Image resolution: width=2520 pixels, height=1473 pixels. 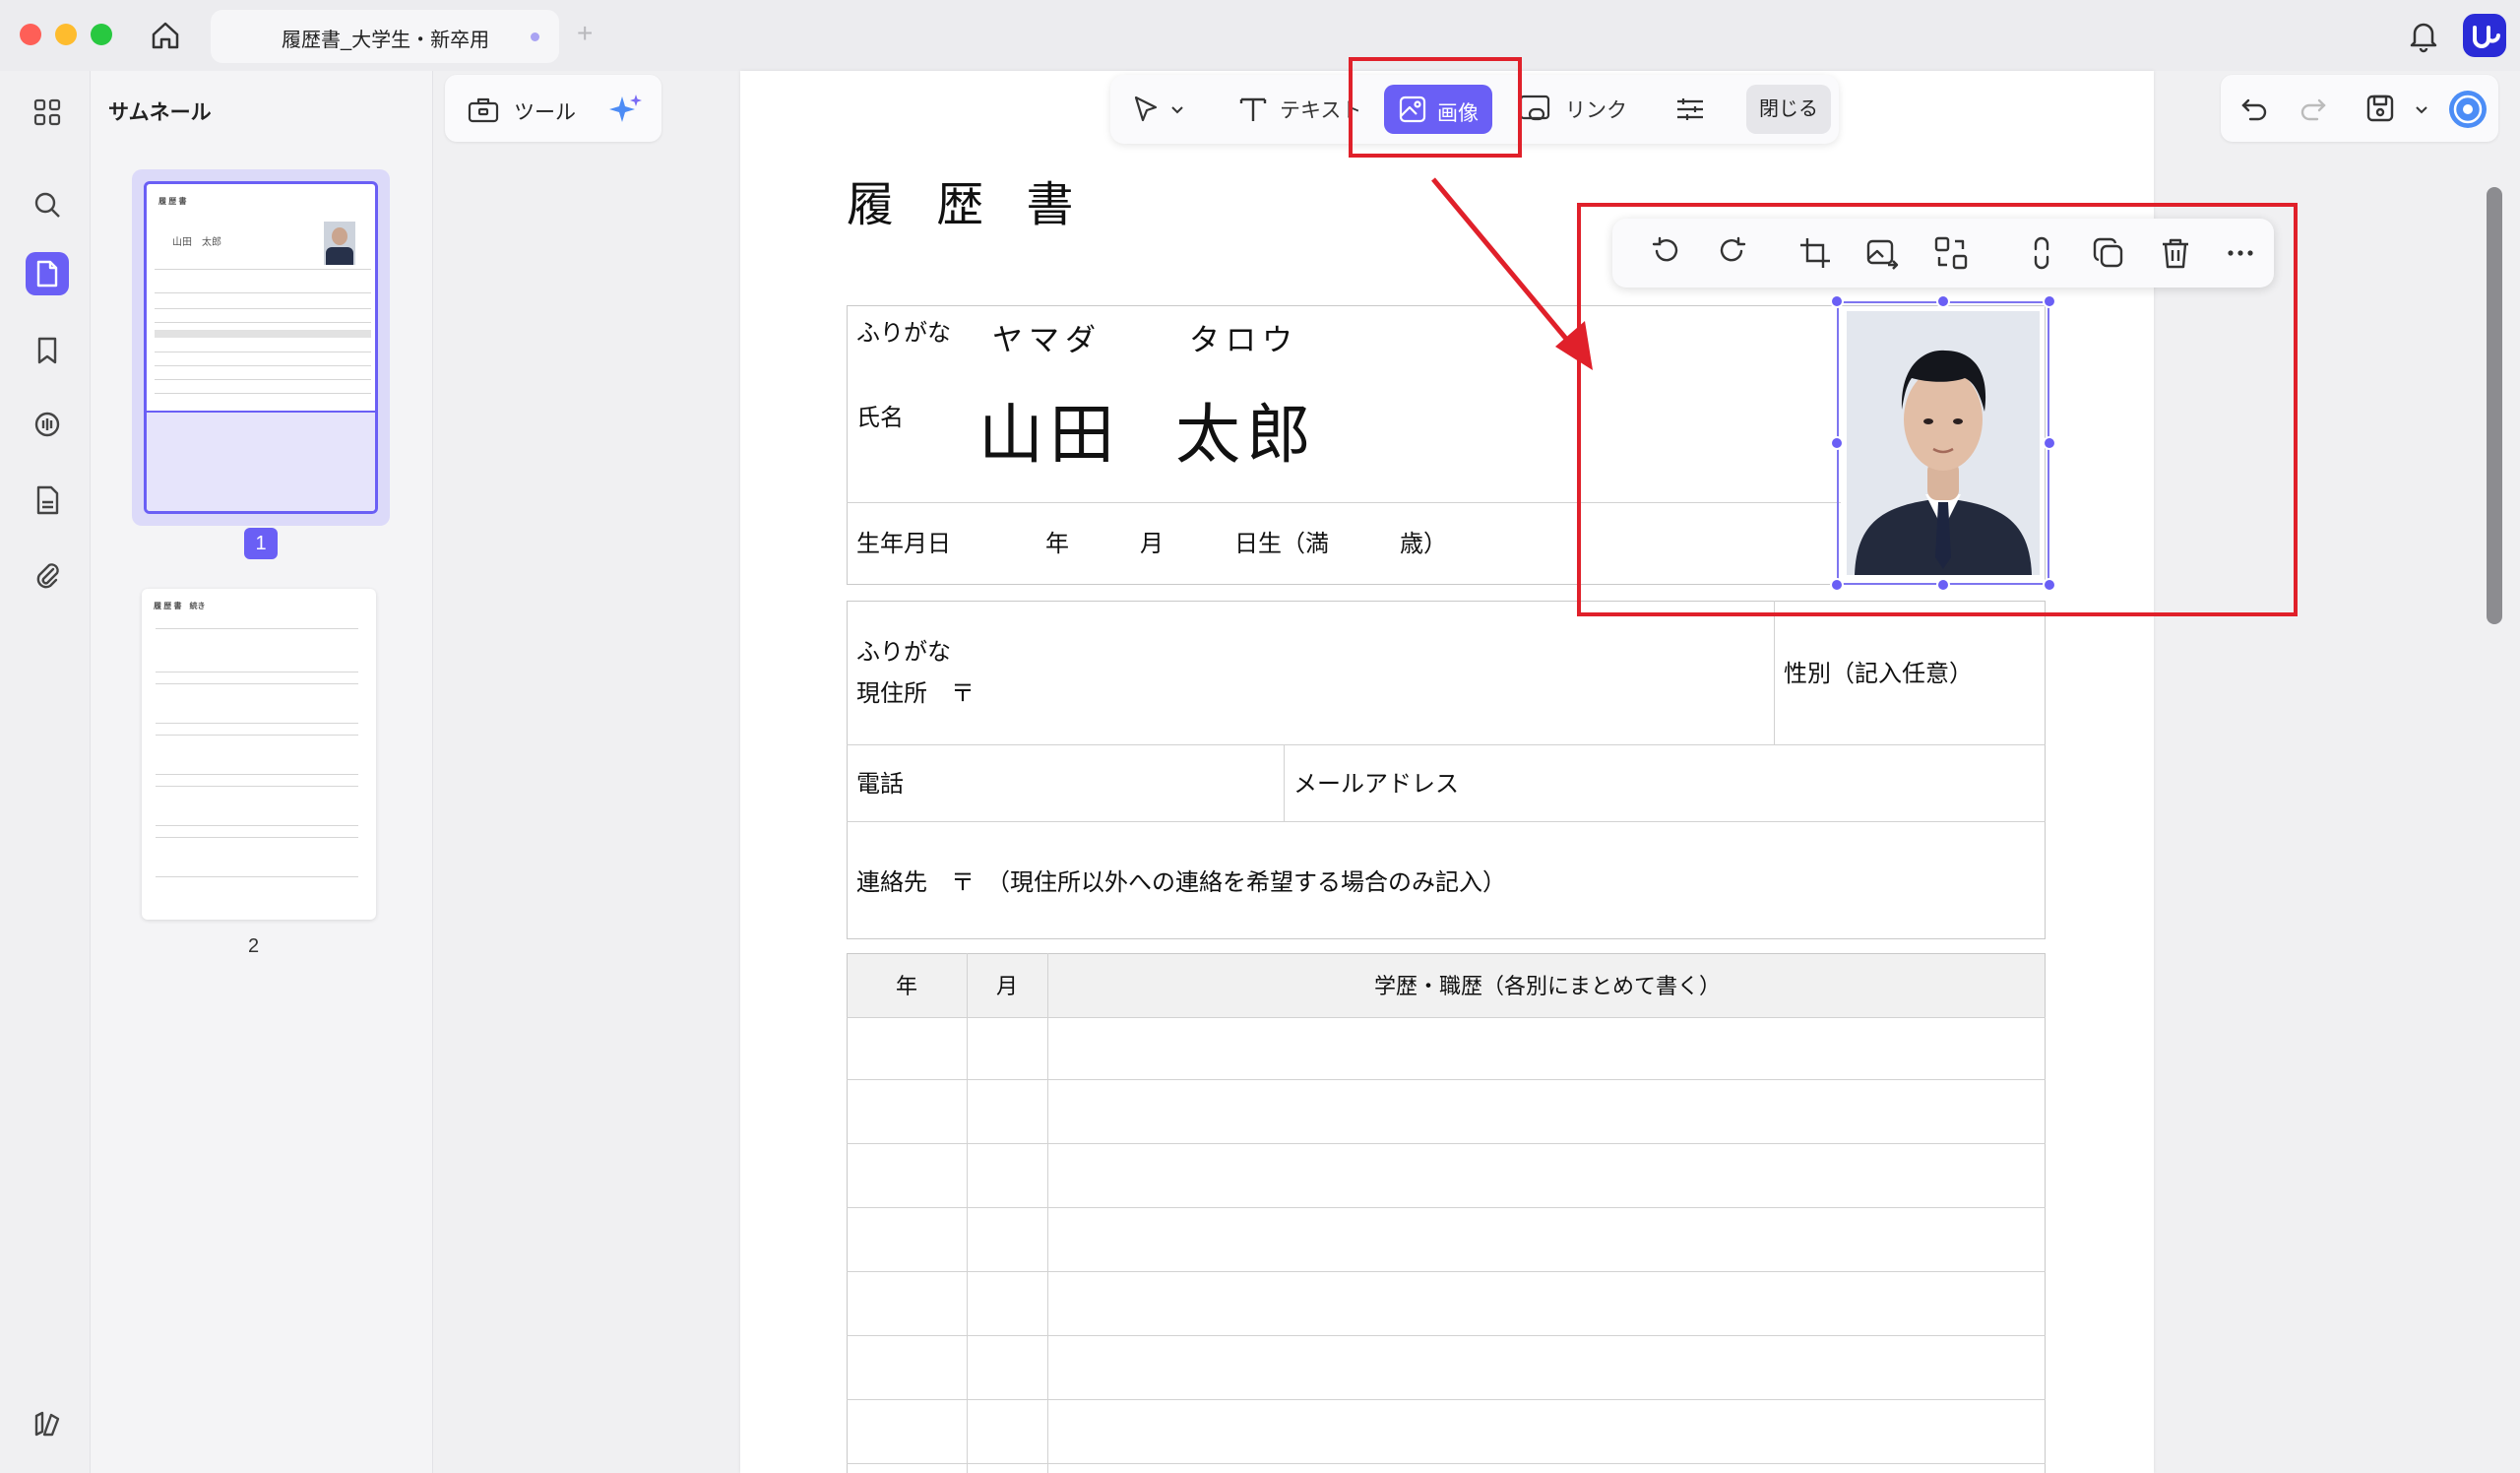 I want to click on birth-label: 生年月日, so click(x=903, y=544).